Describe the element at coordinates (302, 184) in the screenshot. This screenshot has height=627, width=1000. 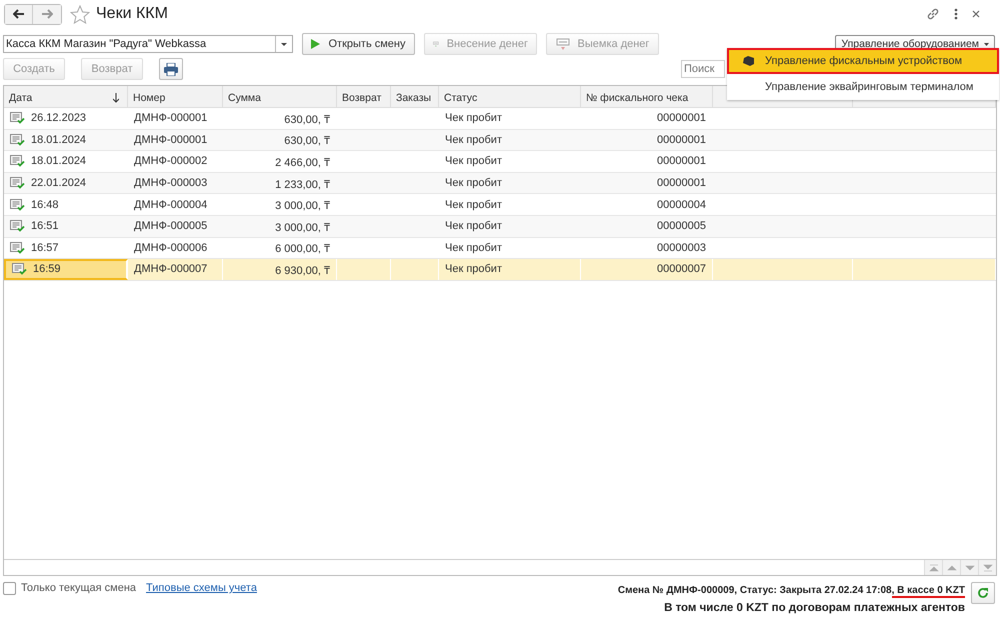
I see `table-cell-text: 1 233,00, ₸` at that location.